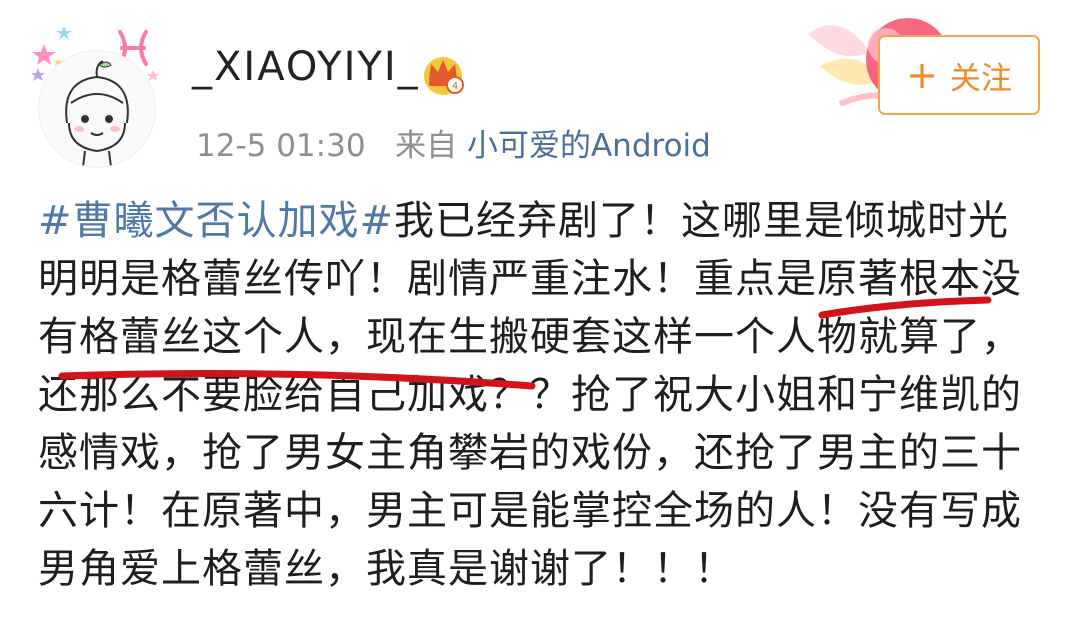 This screenshot has width=1080, height=643. I want to click on avatar, so click(97, 109).